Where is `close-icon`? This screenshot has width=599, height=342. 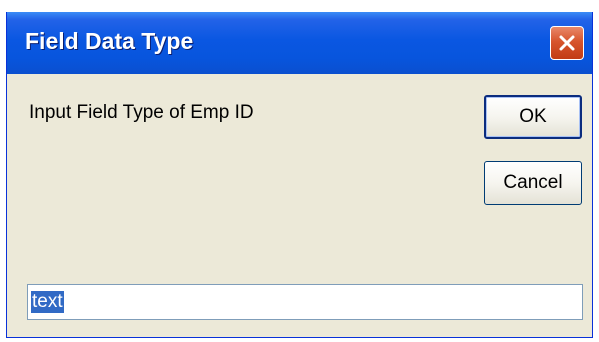 close-icon is located at coordinates (567, 43).